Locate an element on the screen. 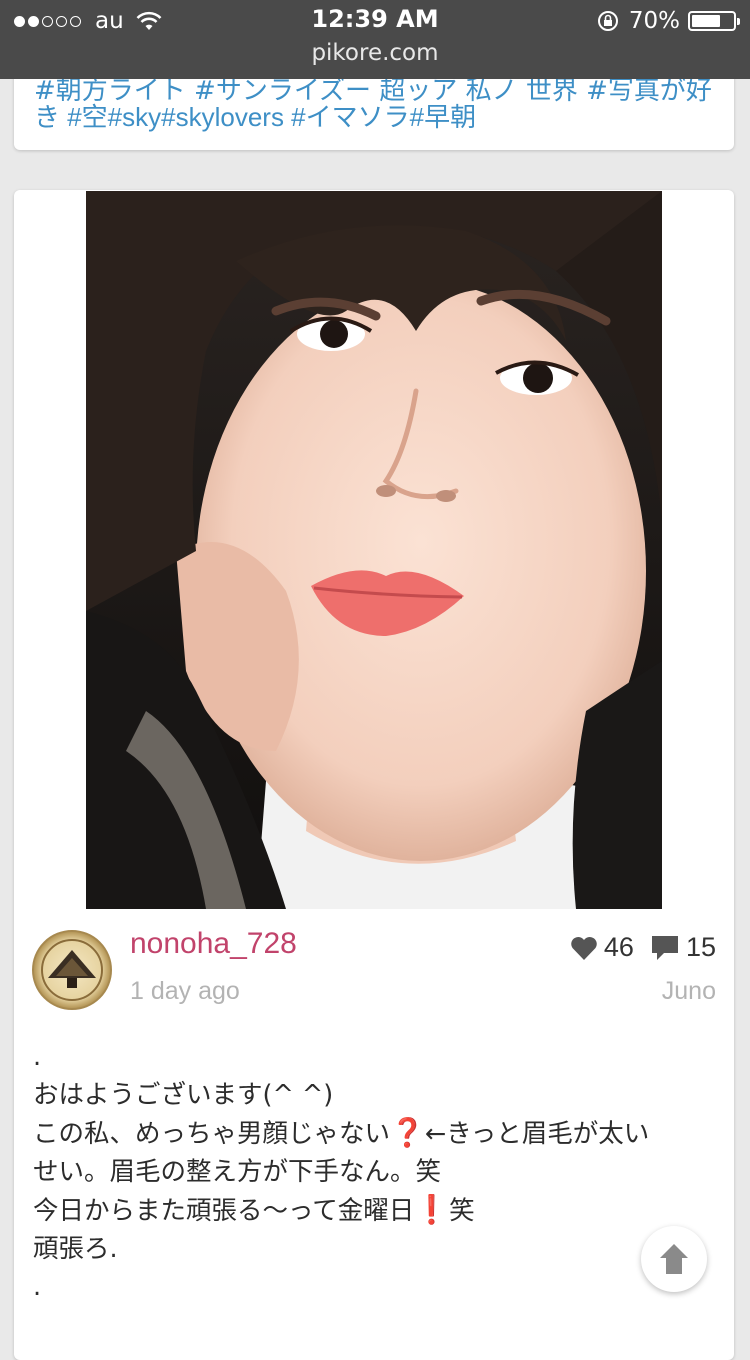 This screenshot has width=750, height=1360. filter-name: Juno is located at coordinates (688, 991).